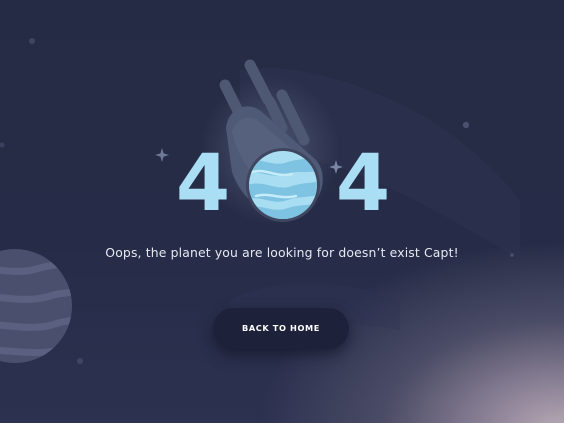 The image size is (564, 423). Describe the element at coordinates (363, 184) in the screenshot. I see `error-digit-right: 4` at that location.